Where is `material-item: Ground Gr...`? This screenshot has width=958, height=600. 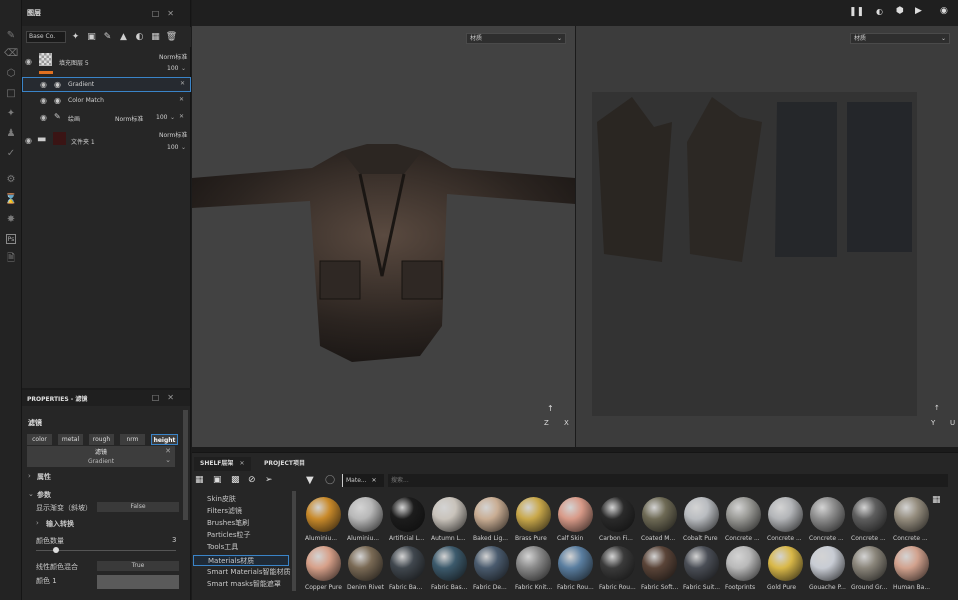 material-item: Ground Gr... is located at coordinates (870, 568).